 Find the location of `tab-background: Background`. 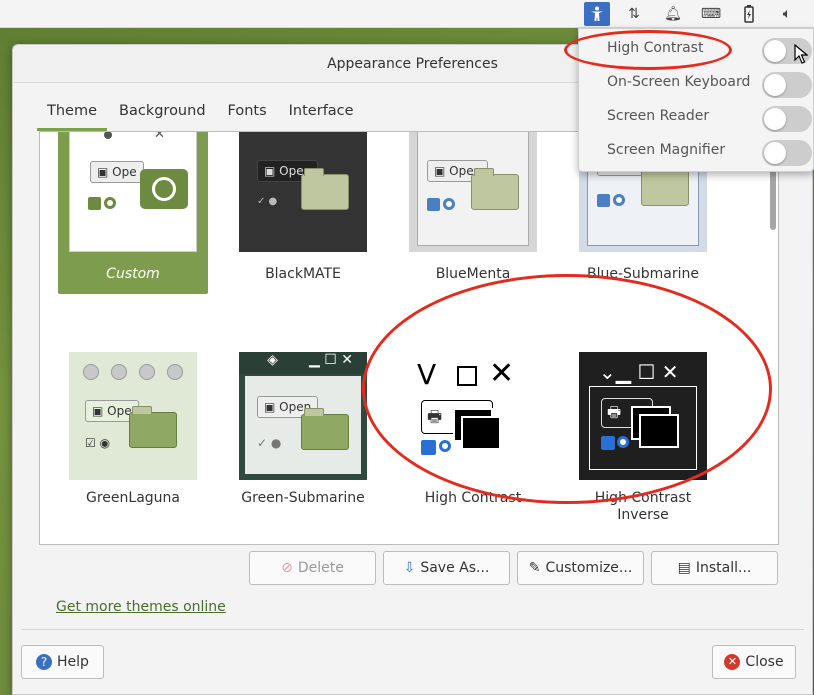

tab-background: Background is located at coordinates (162, 113).